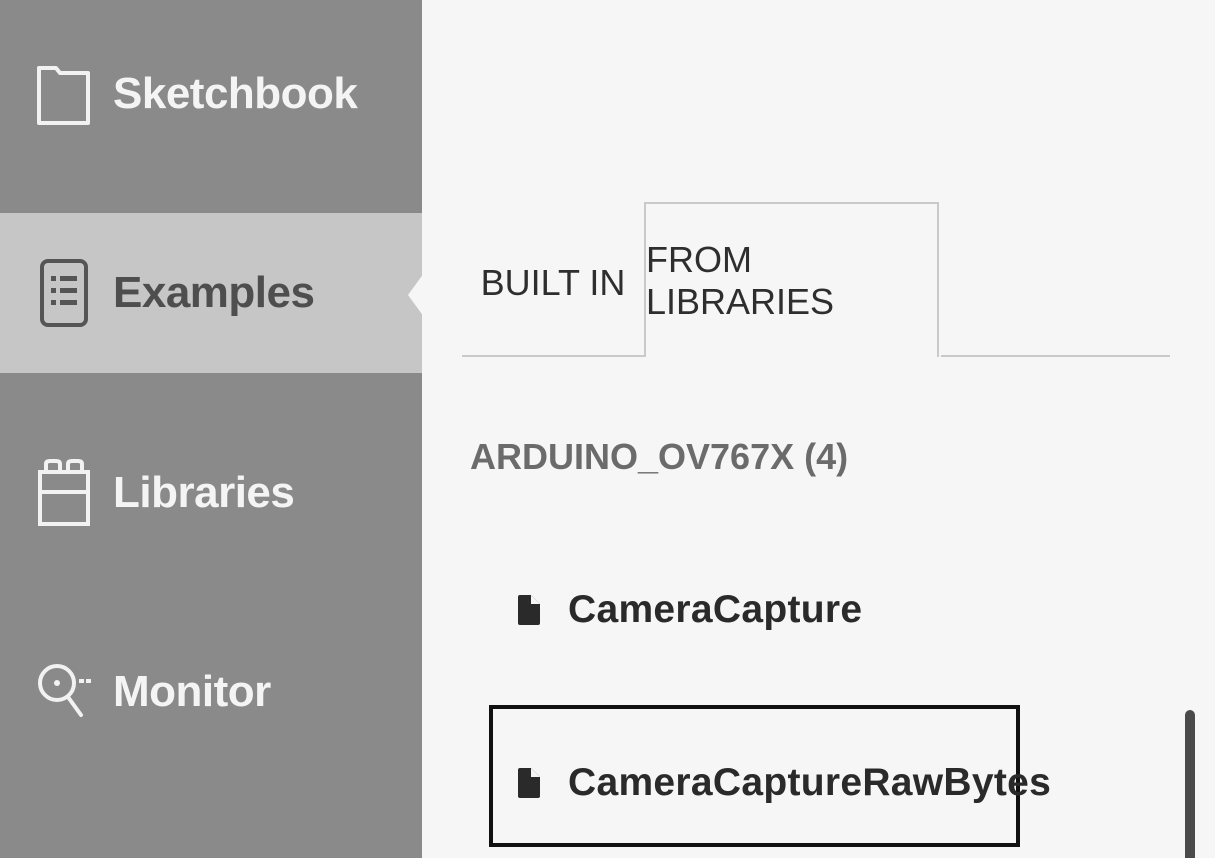 Image resolution: width=1215 pixels, height=858 pixels. I want to click on example-item-cameracapture: CameraCapture, so click(689, 610).